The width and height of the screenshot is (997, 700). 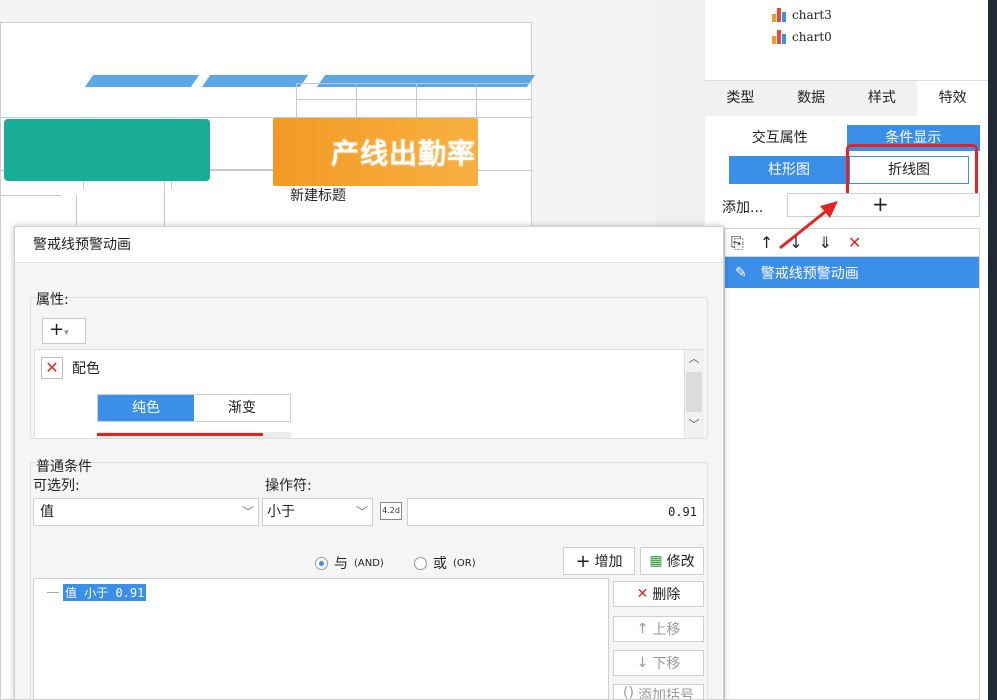 I want to click on add-property-button: +▾, so click(x=64, y=331).